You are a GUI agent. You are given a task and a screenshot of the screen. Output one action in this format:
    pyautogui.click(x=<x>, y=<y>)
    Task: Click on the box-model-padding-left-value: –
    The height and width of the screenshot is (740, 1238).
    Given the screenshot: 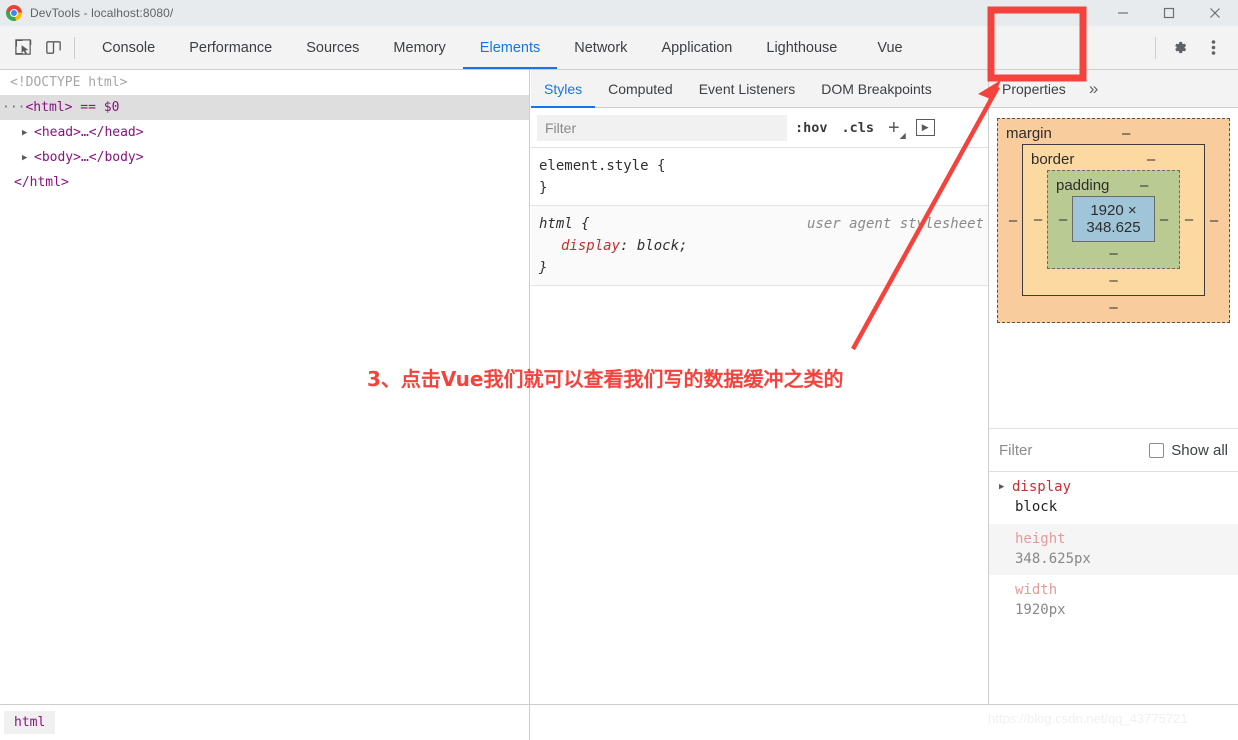 What is the action you would take?
    pyautogui.click(x=1063, y=219)
    